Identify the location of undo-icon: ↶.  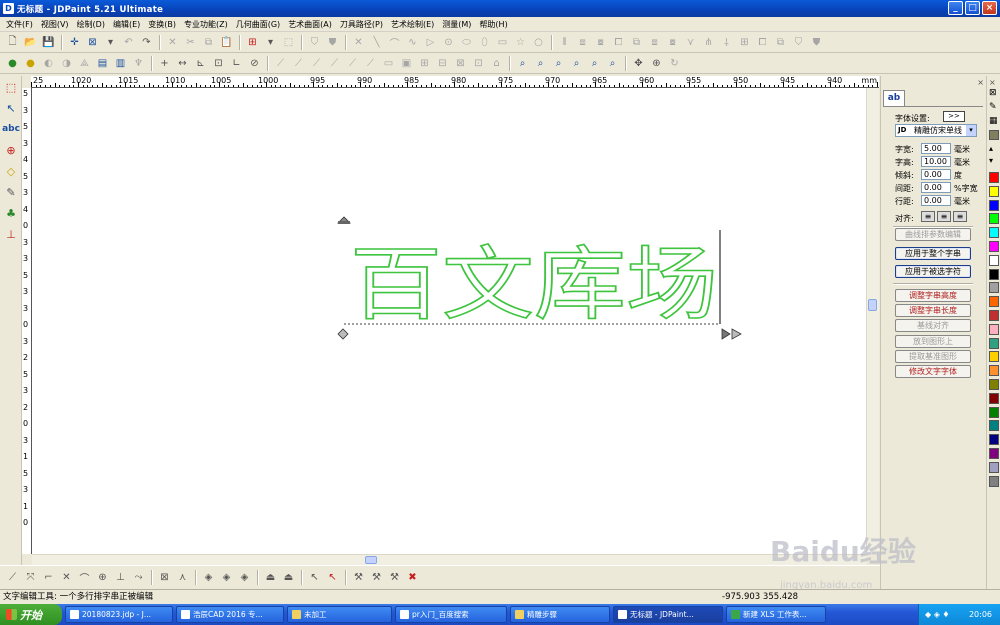
(128, 42).